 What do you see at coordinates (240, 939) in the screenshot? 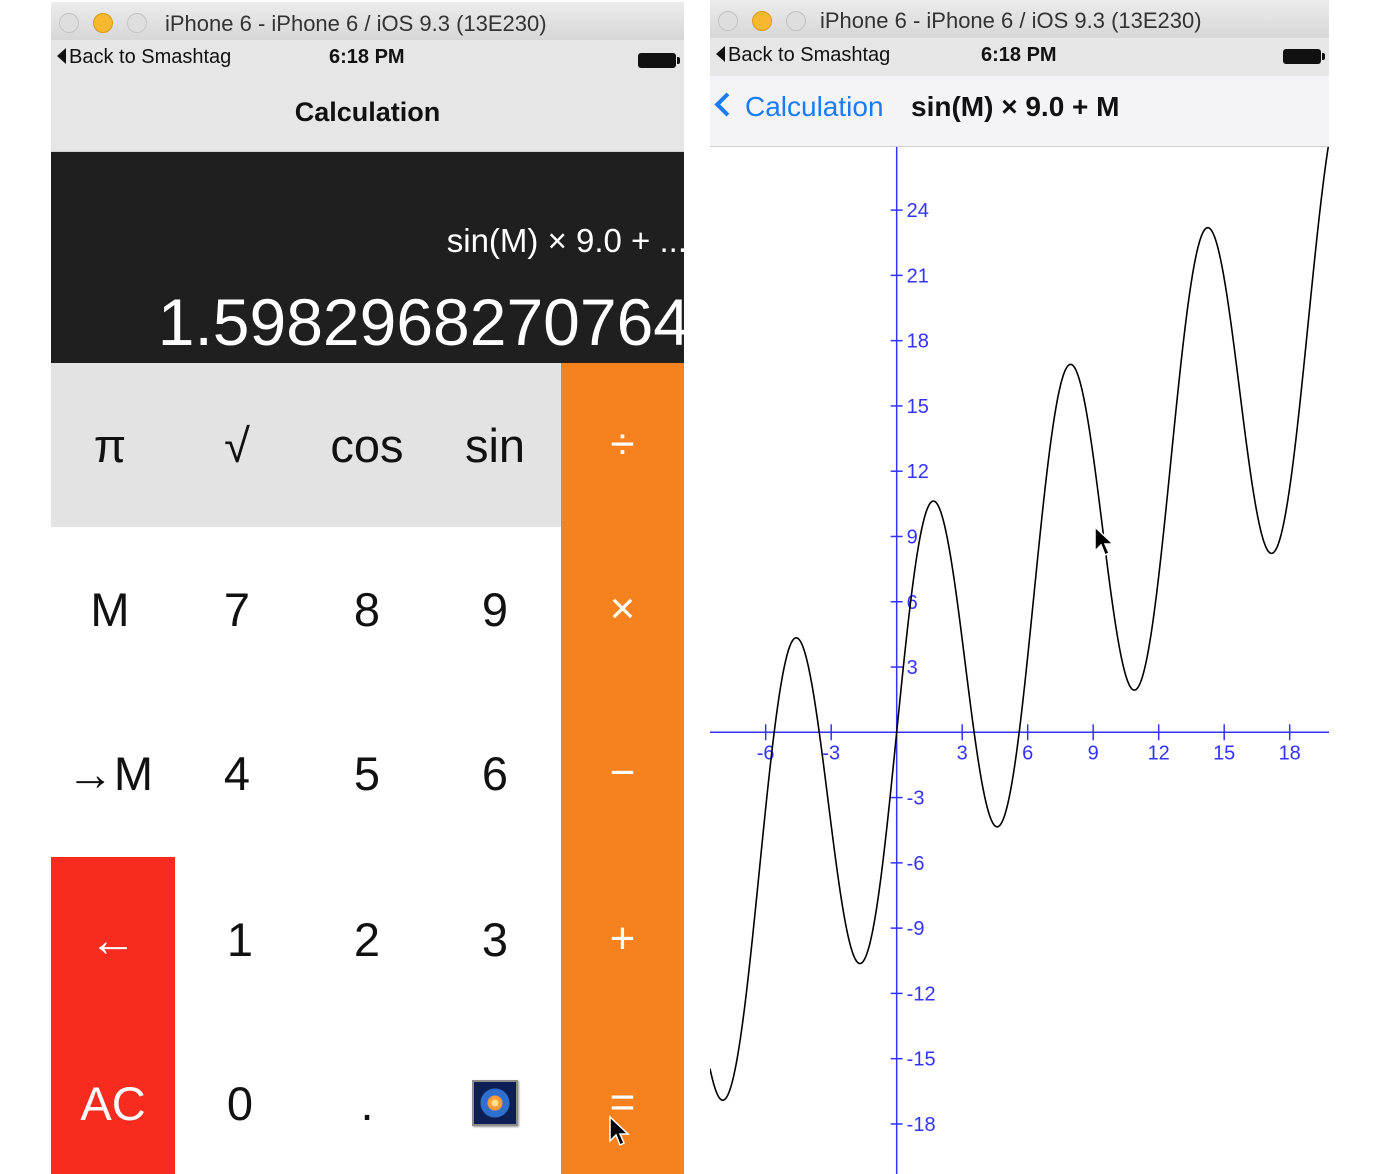
I see `digit-1-key: 1` at bounding box center [240, 939].